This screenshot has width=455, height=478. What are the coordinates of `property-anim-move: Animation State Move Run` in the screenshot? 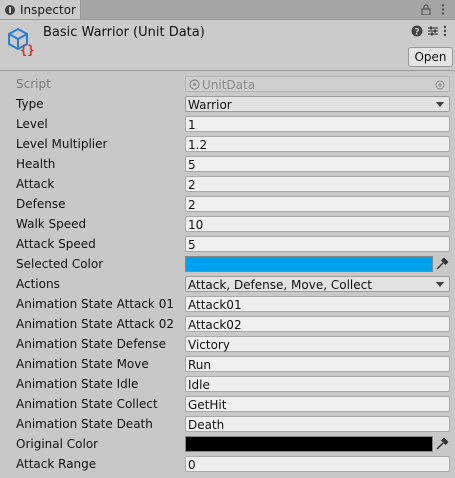 It's located at (227, 365).